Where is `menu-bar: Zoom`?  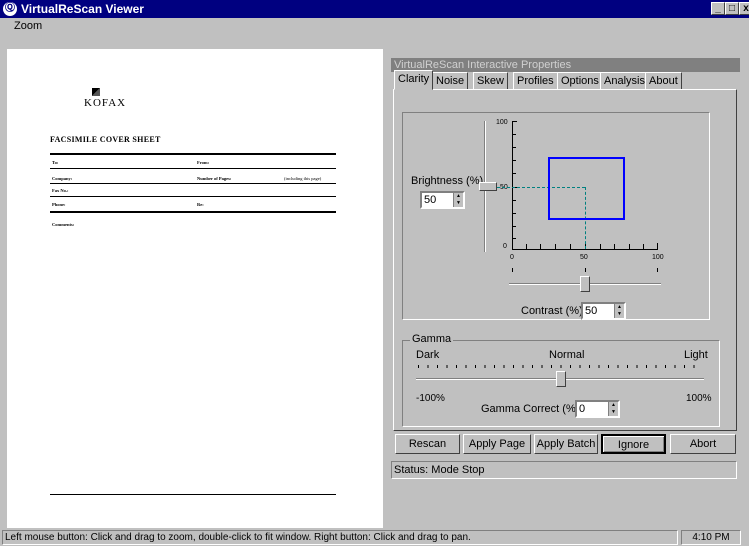
menu-bar: Zoom is located at coordinates (374, 26).